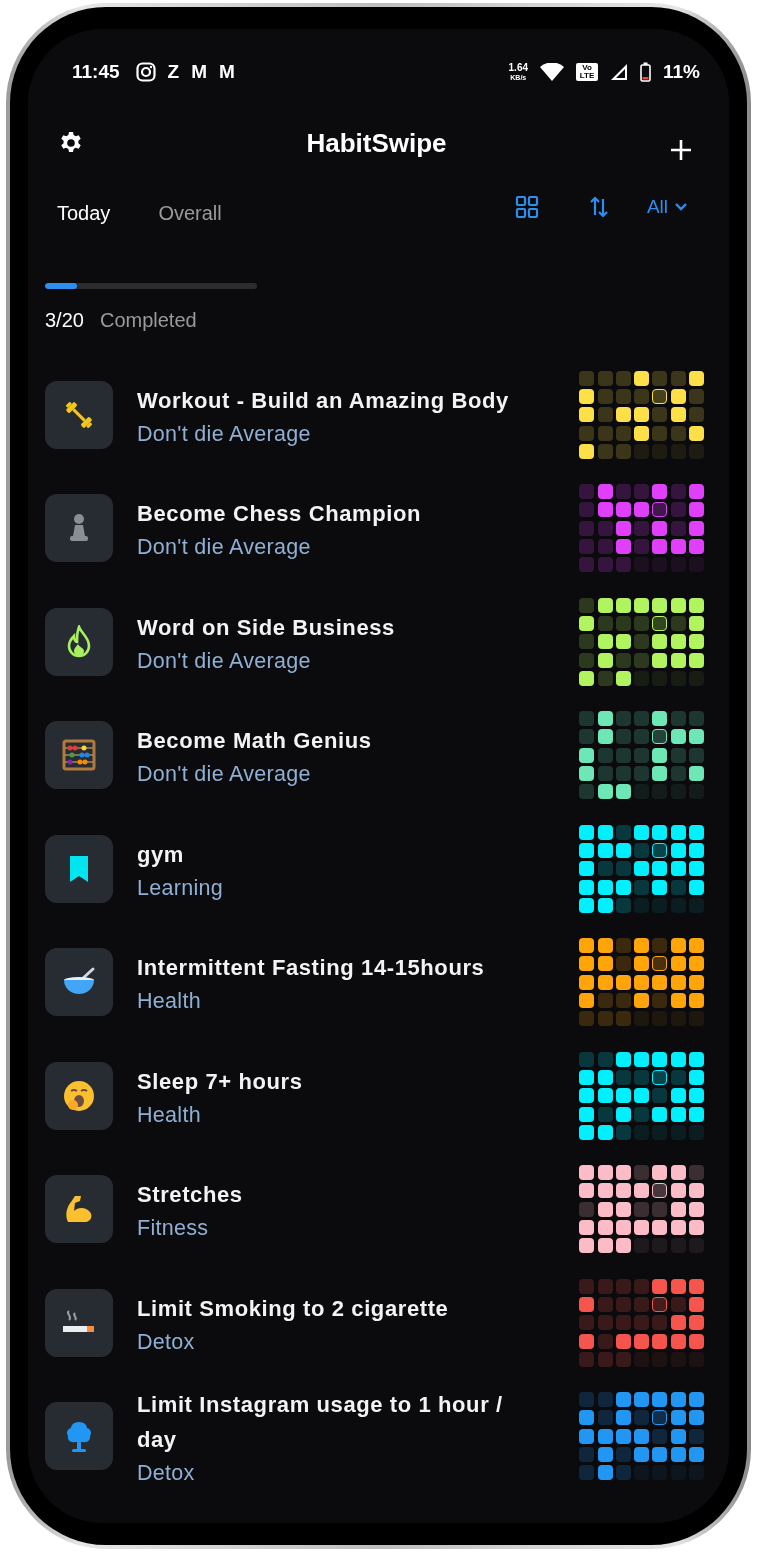  What do you see at coordinates (293, 1308) in the screenshot?
I see `habit-title: Limit Smoking to 2 cigarette` at bounding box center [293, 1308].